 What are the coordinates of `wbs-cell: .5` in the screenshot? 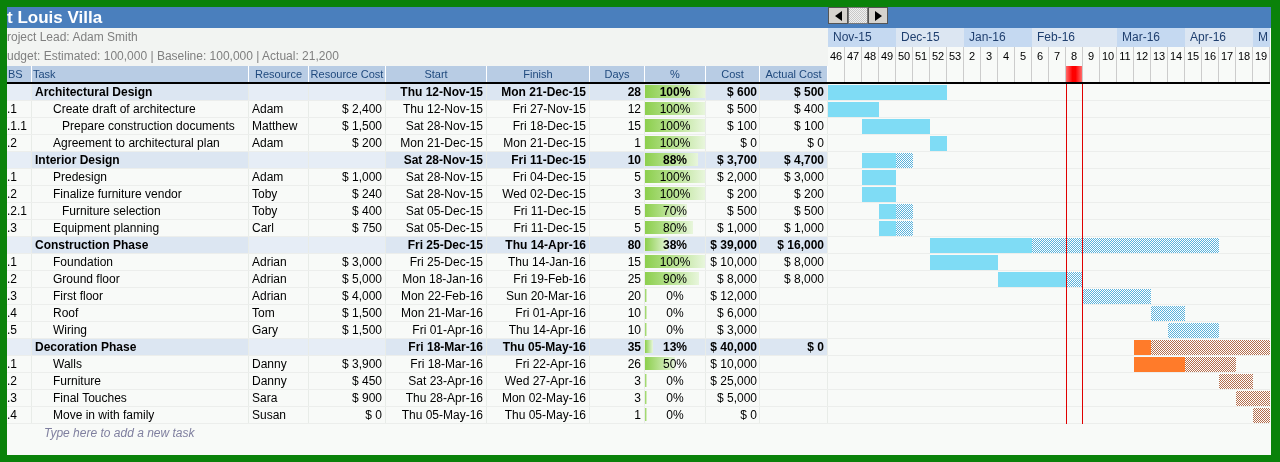 It's located at (19, 330).